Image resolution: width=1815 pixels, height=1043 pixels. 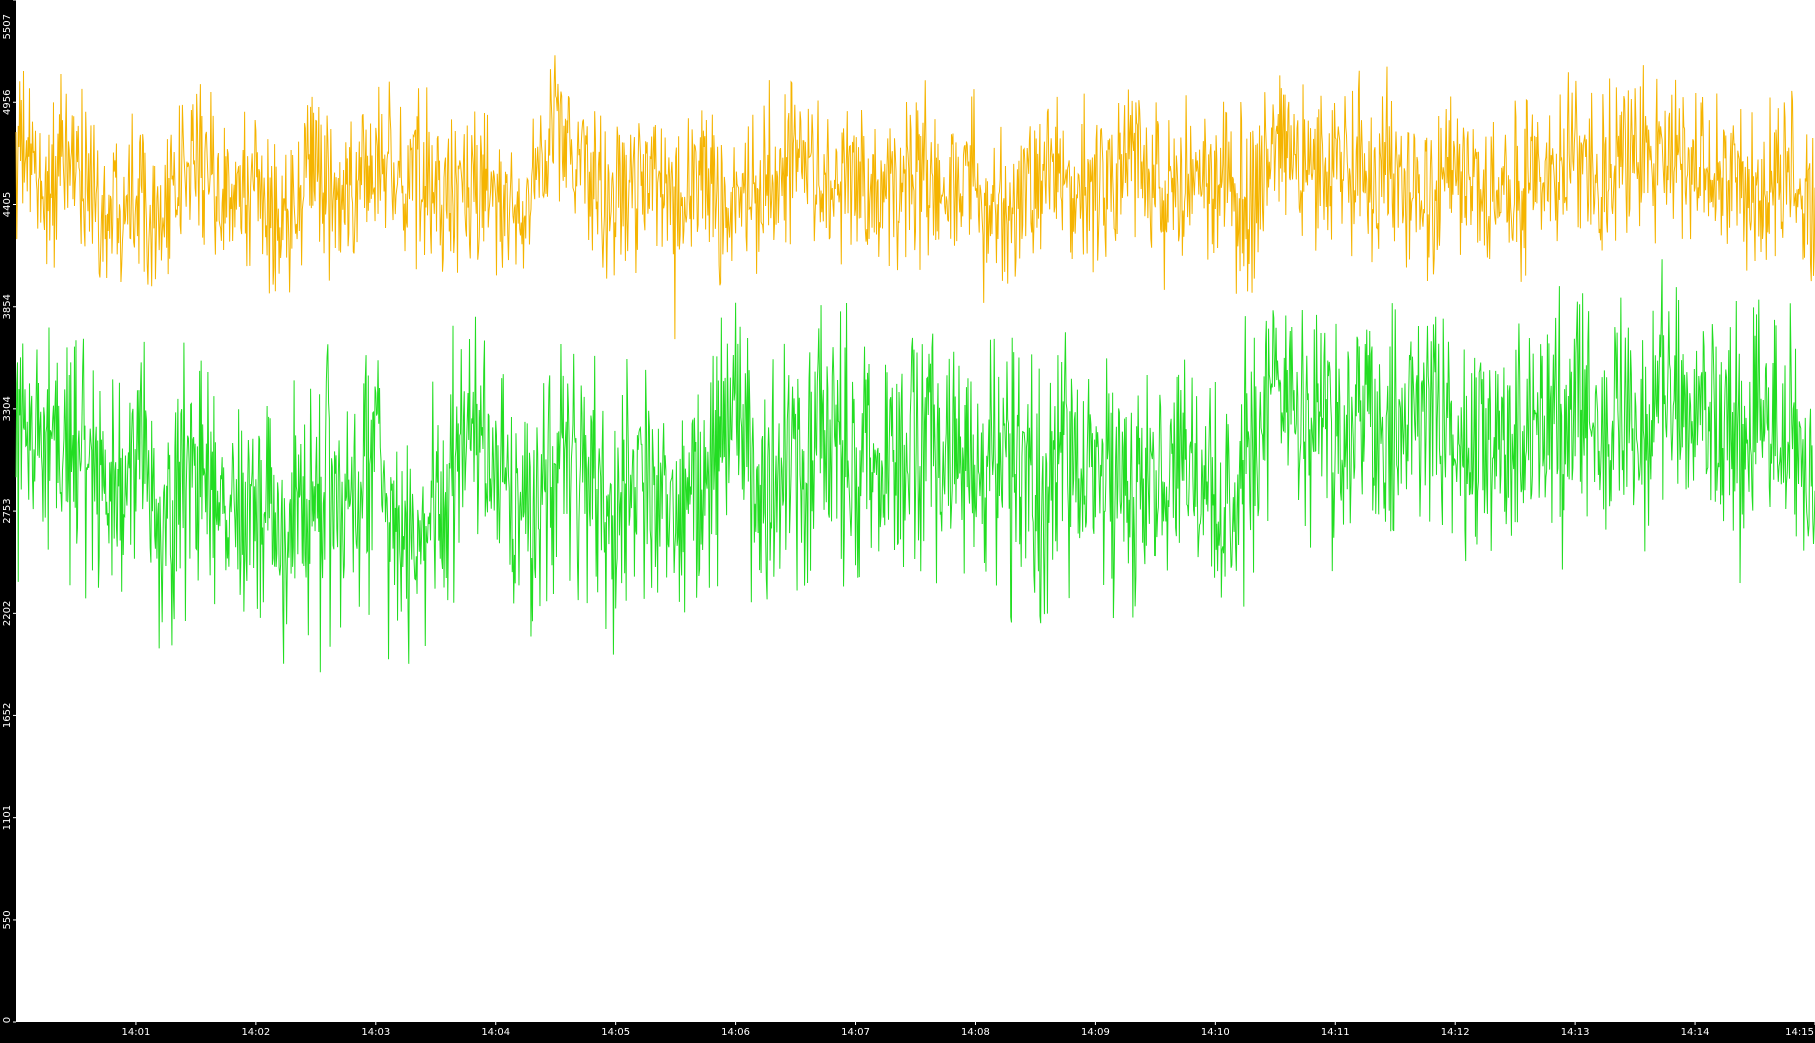 What do you see at coordinates (7, 306) in the screenshot?
I see `y-tick-label: 3854` at bounding box center [7, 306].